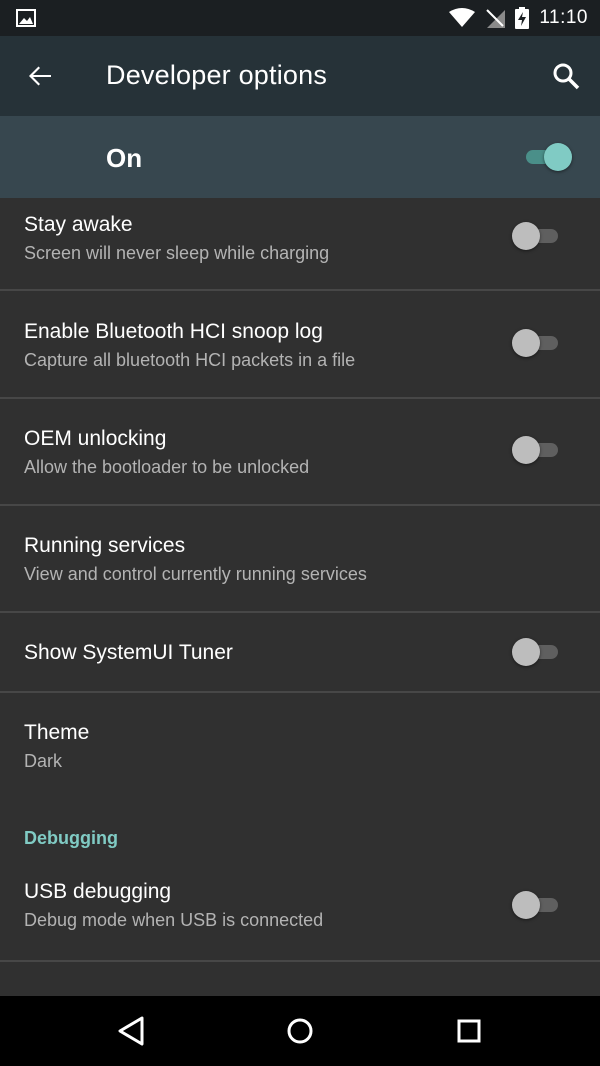 This screenshot has width=600, height=1066. Describe the element at coordinates (71, 838) in the screenshot. I see `category-debugging: Debugging` at that location.